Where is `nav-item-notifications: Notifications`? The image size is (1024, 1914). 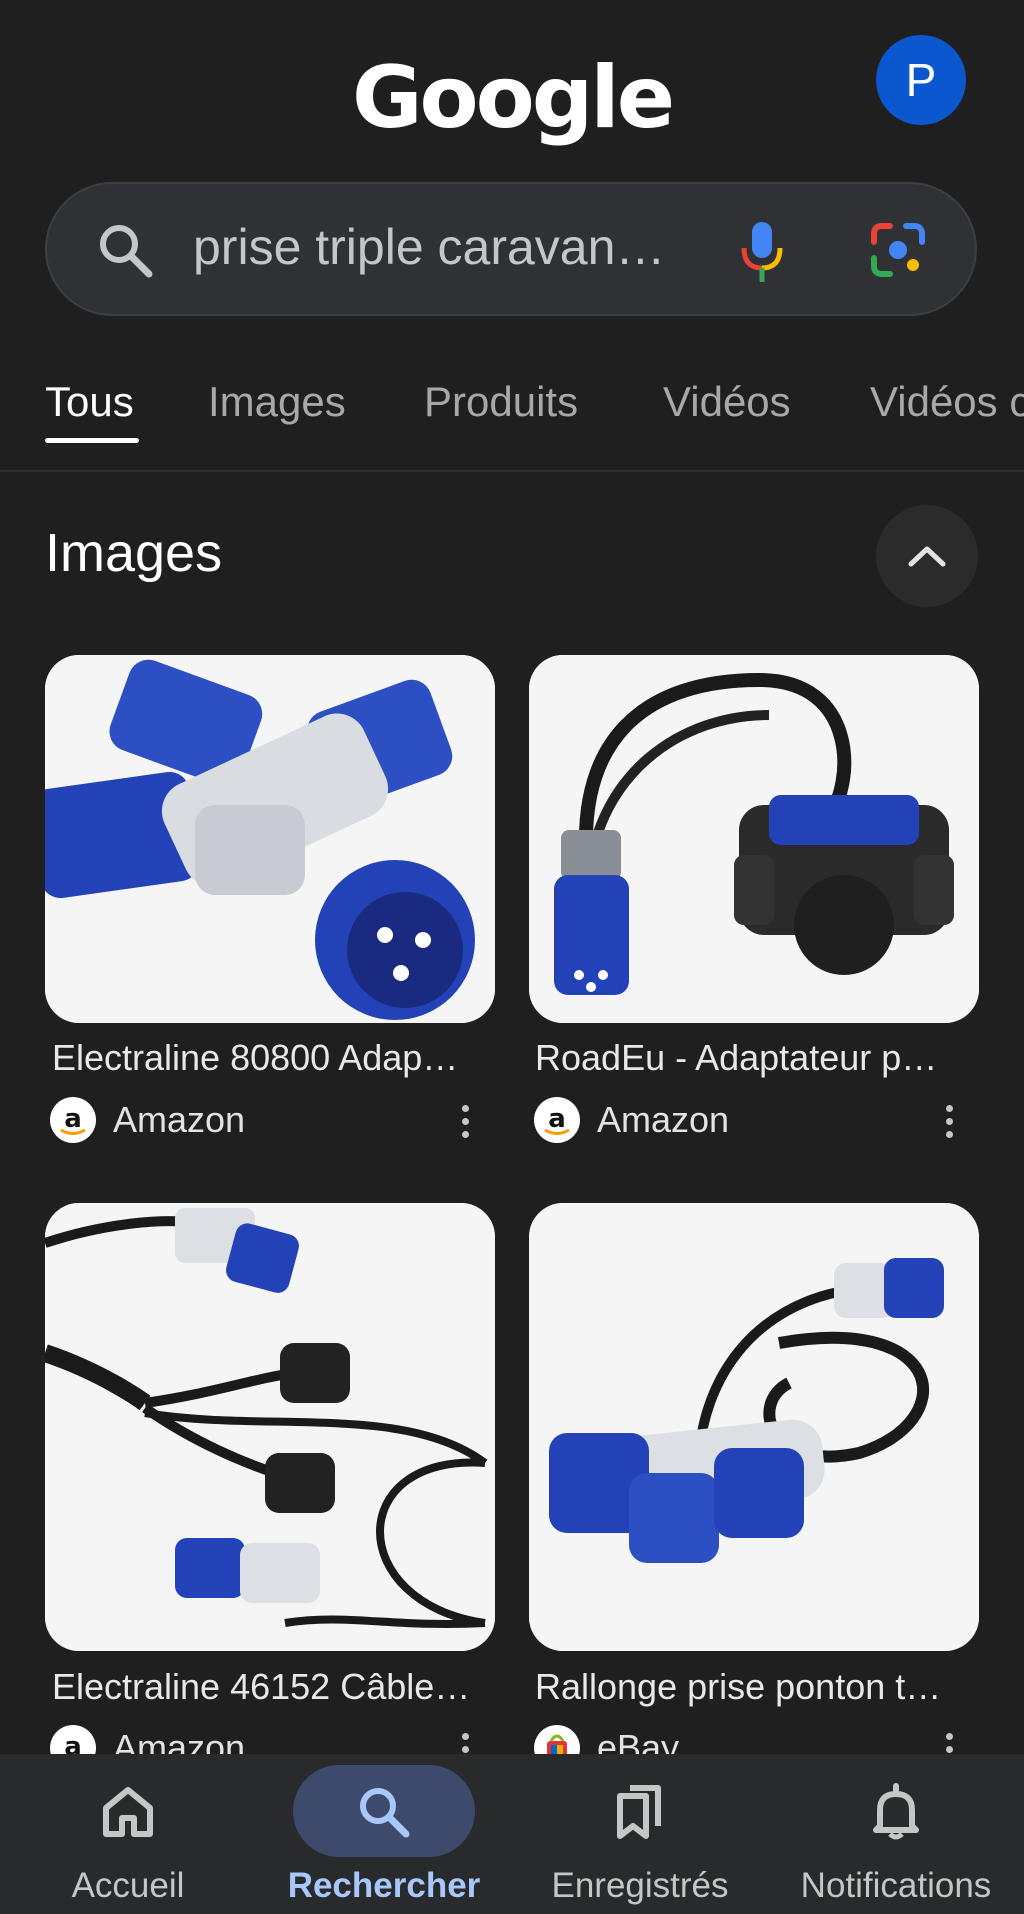 nav-item-notifications: Notifications is located at coordinates (896, 1834).